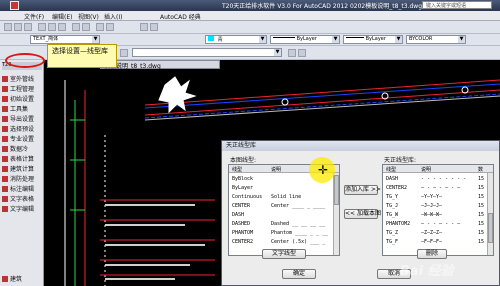 The width and height of the screenshot is (500, 286). I want to click on design-center-icon, so click(154, 27).